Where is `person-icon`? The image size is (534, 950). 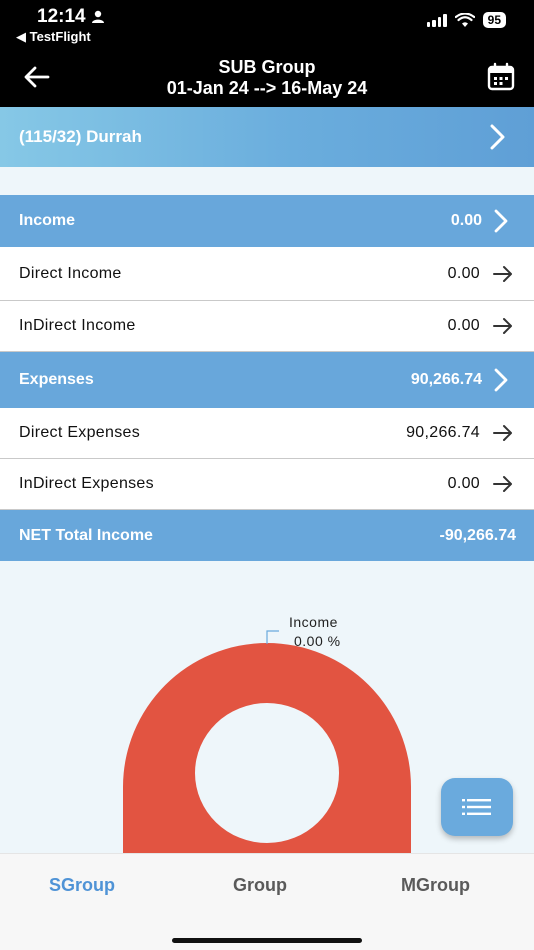
person-icon is located at coordinates (97, 16).